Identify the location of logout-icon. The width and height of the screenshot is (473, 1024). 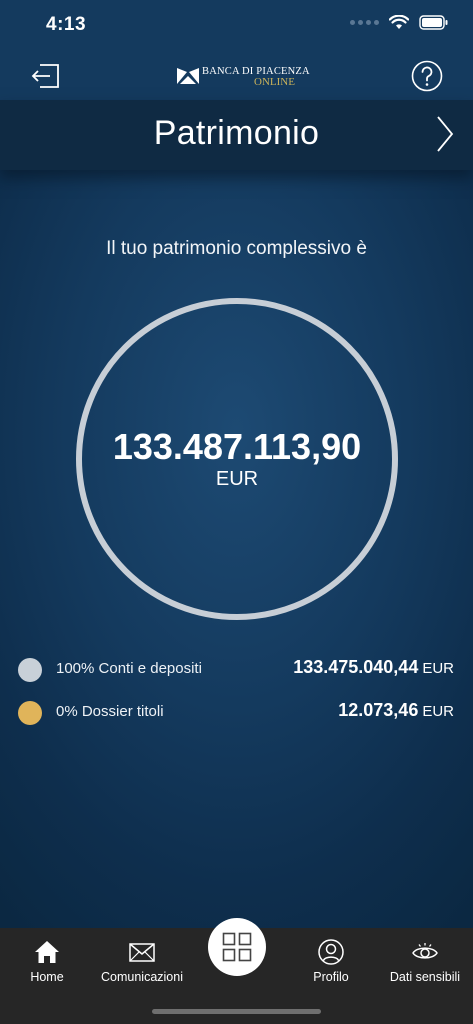
(46, 76).